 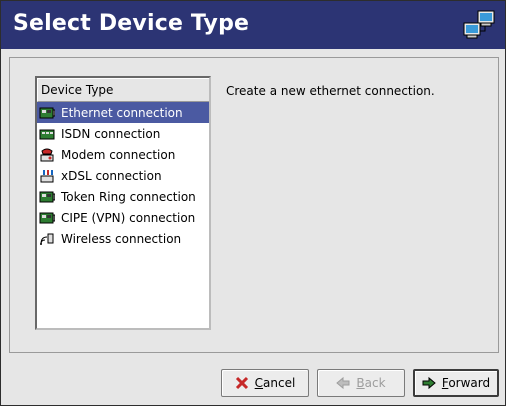 I want to click on close-icon, so click(x=241, y=383).